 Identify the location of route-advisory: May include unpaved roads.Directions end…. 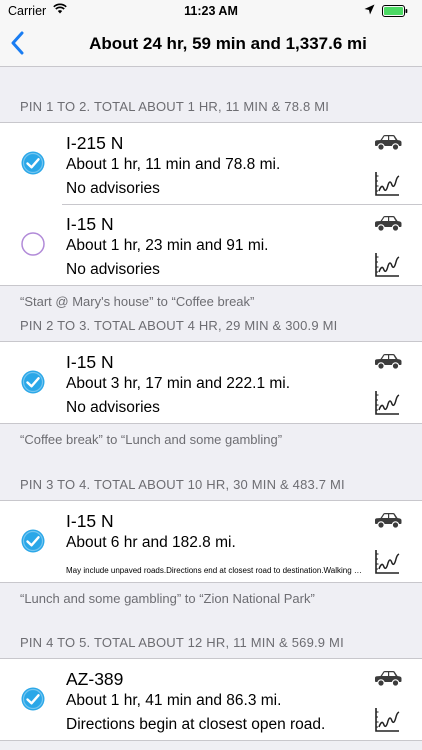
(215, 570).